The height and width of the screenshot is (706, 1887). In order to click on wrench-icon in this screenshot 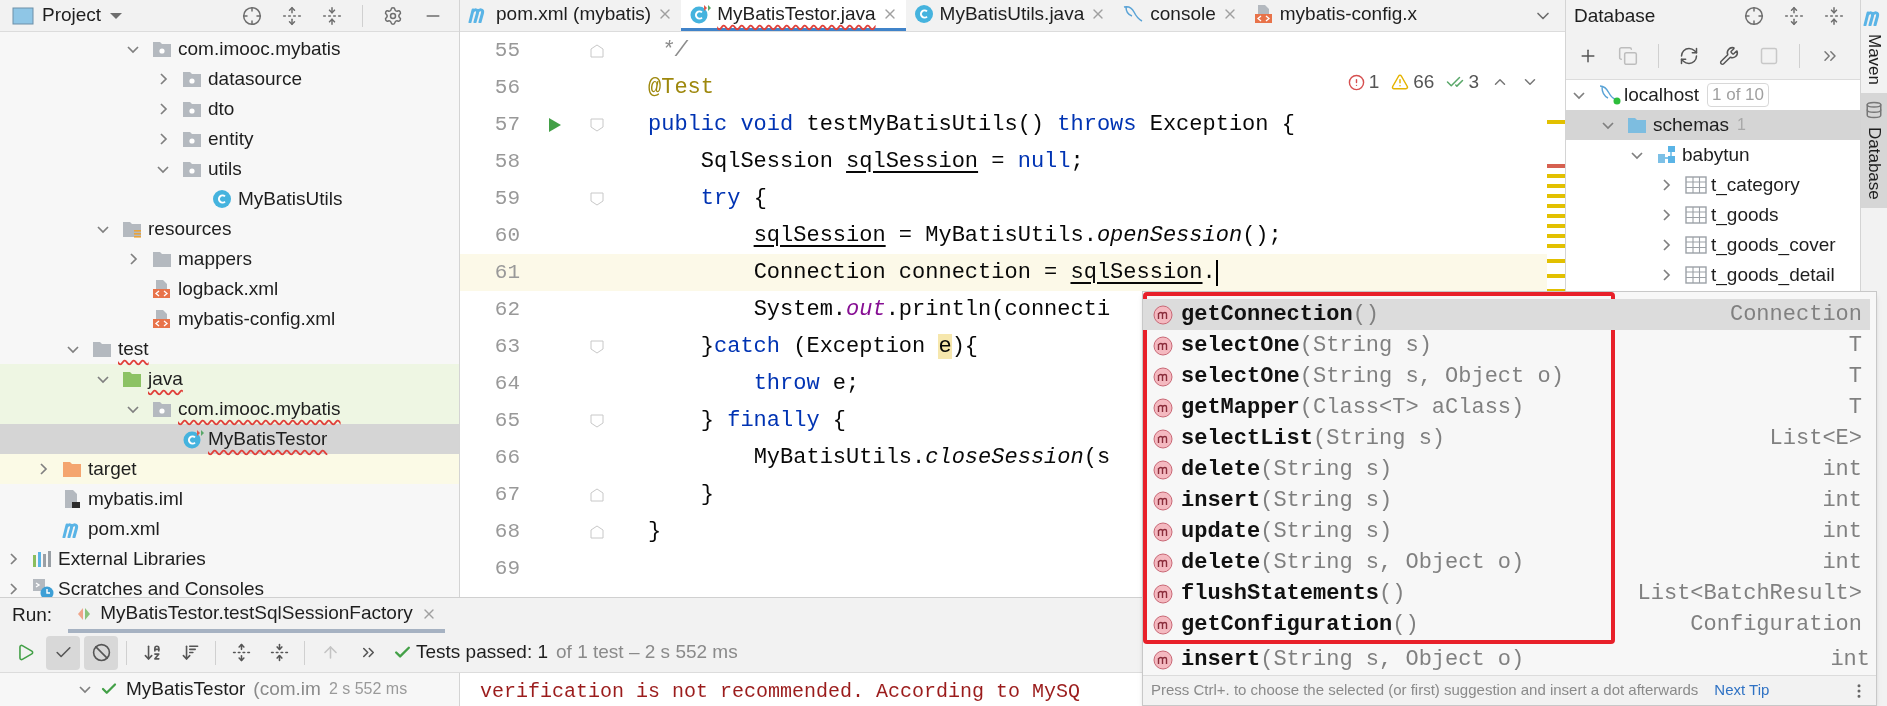, I will do `click(1729, 55)`.